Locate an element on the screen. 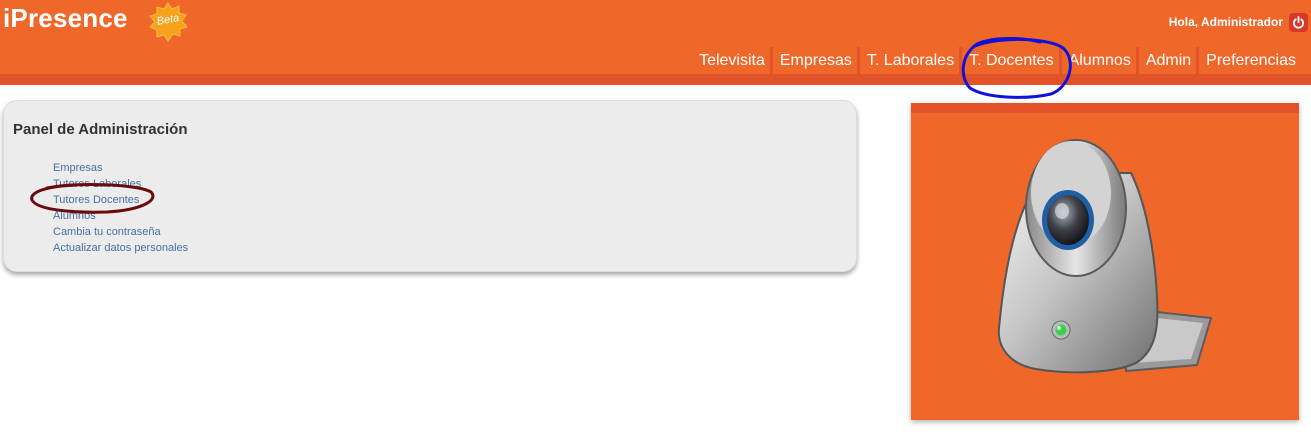  top-bar-stripe is located at coordinates (655, 79).